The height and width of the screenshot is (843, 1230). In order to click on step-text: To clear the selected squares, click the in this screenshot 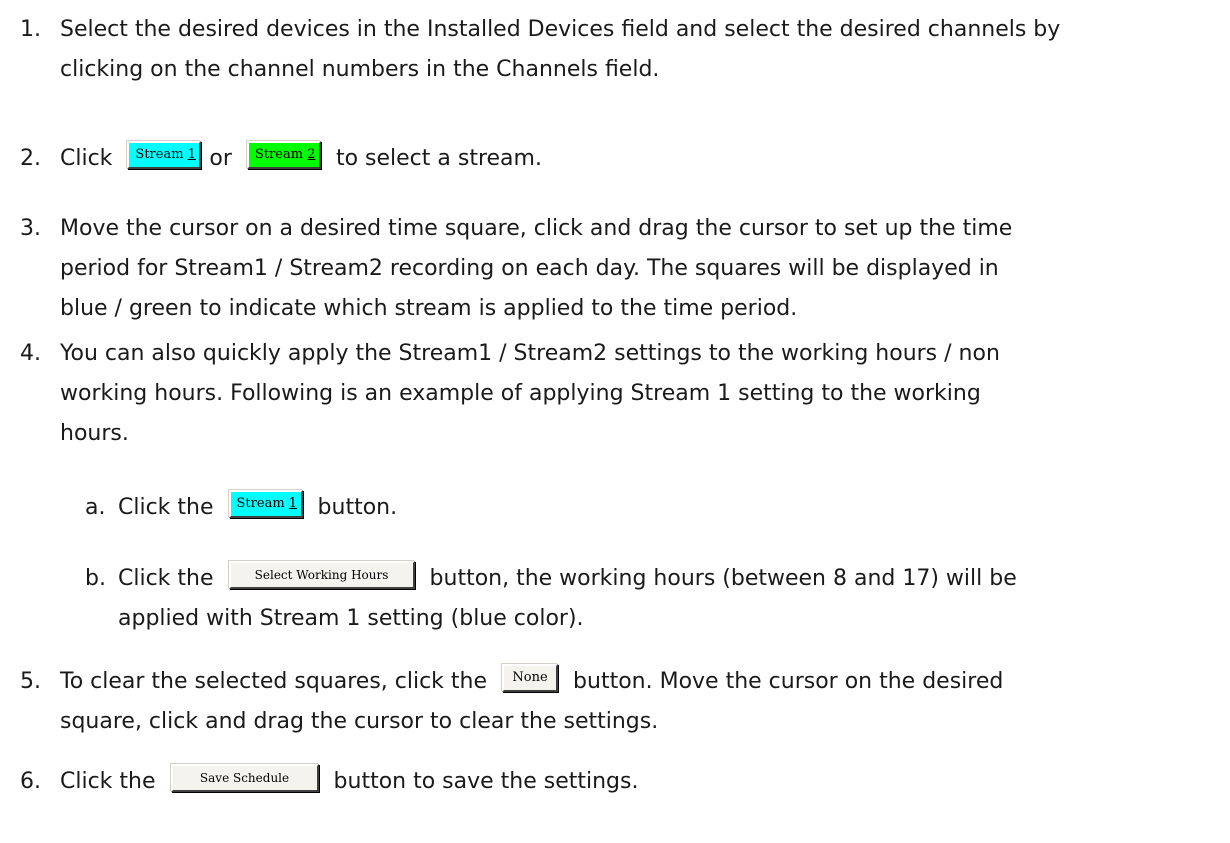, I will do `click(274, 681)`.